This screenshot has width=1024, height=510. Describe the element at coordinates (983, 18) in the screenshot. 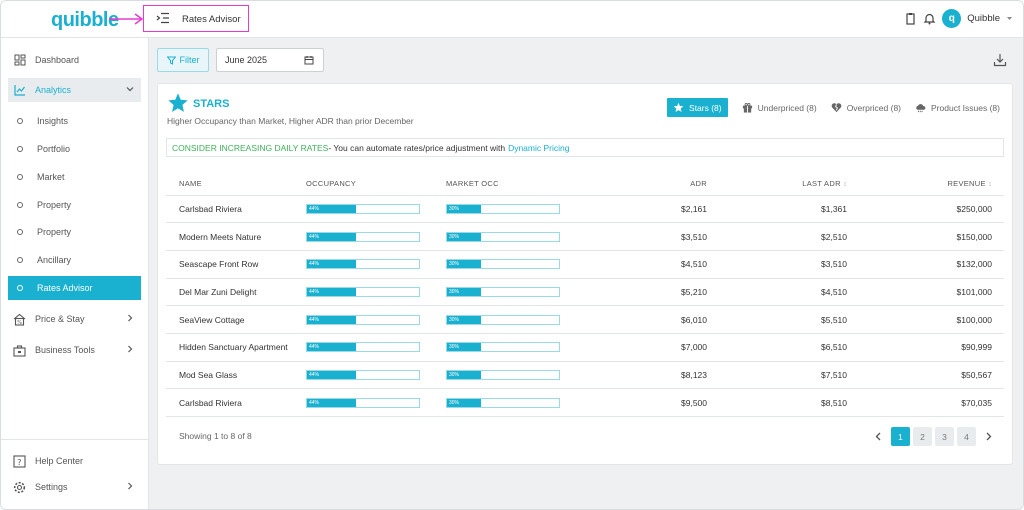

I see `user-name: Quibble` at that location.